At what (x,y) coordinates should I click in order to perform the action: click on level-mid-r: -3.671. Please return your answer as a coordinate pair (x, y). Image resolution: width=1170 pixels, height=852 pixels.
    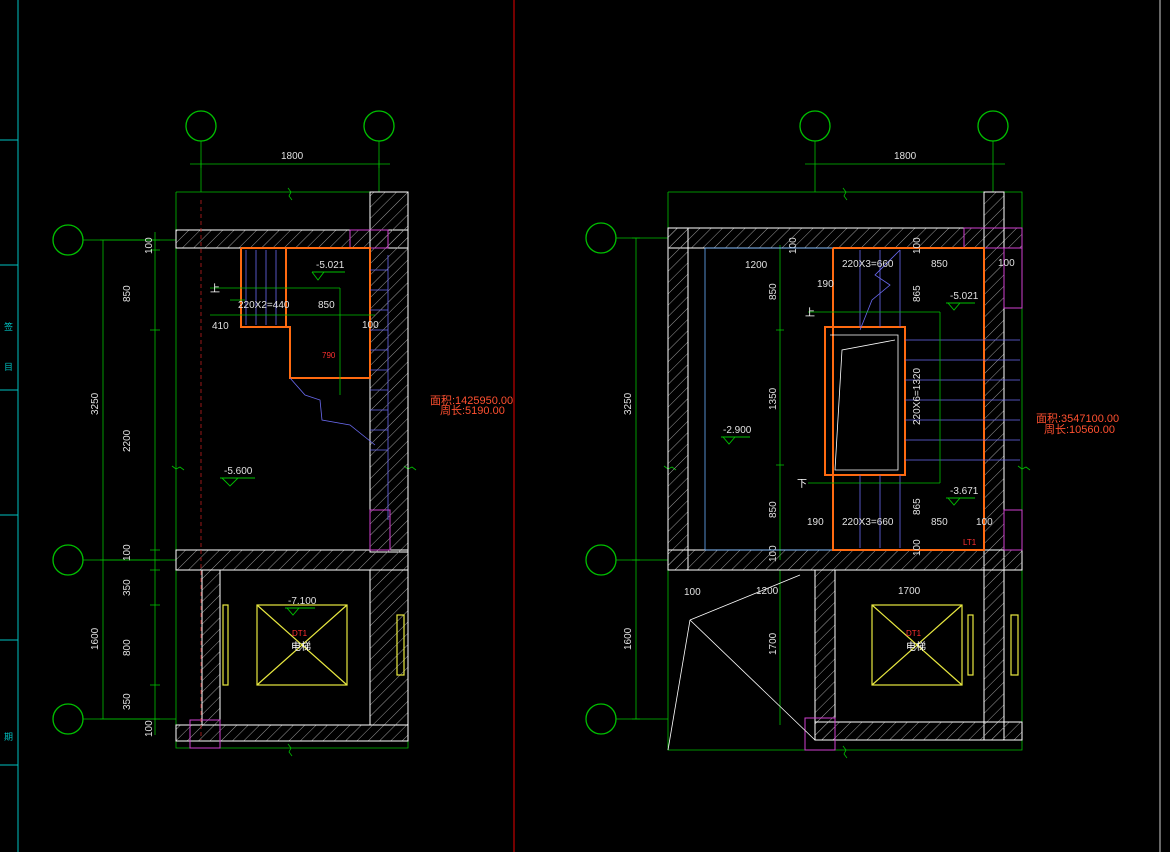
    Looking at the image, I should click on (964, 491).